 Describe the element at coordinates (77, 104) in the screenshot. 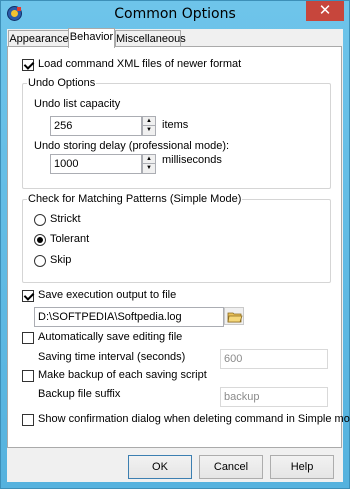

I see `undo-capacity-label: Undo list capacity` at that location.